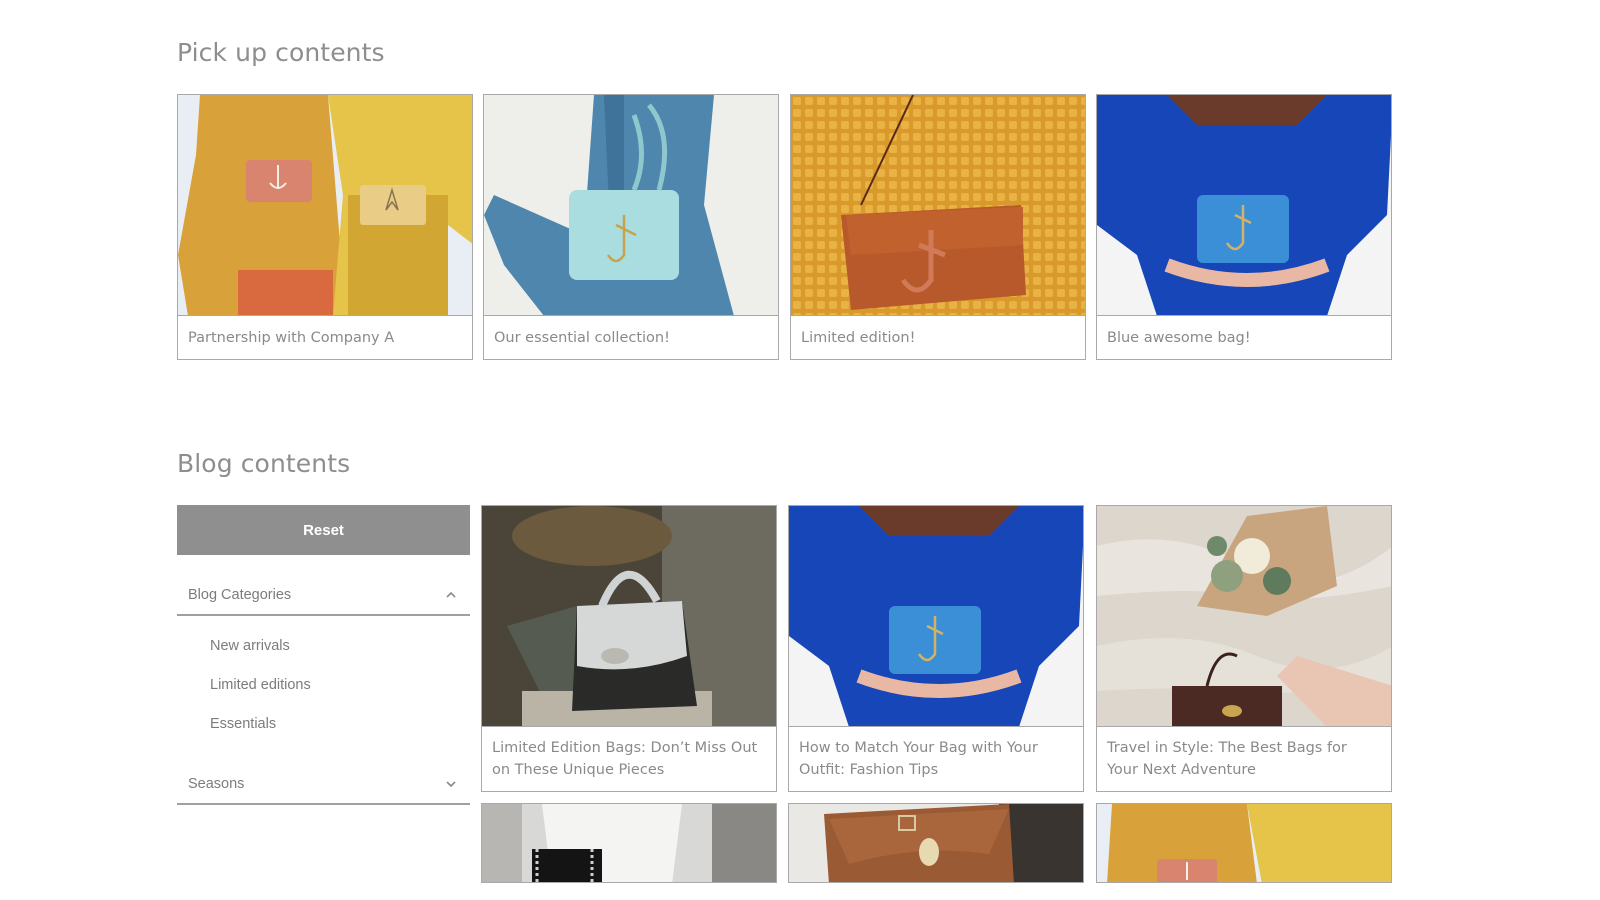 Image resolution: width=1600 pixels, height=900 pixels. What do you see at coordinates (240, 595) in the screenshot?
I see `accordion-label: Blog Categories` at bounding box center [240, 595].